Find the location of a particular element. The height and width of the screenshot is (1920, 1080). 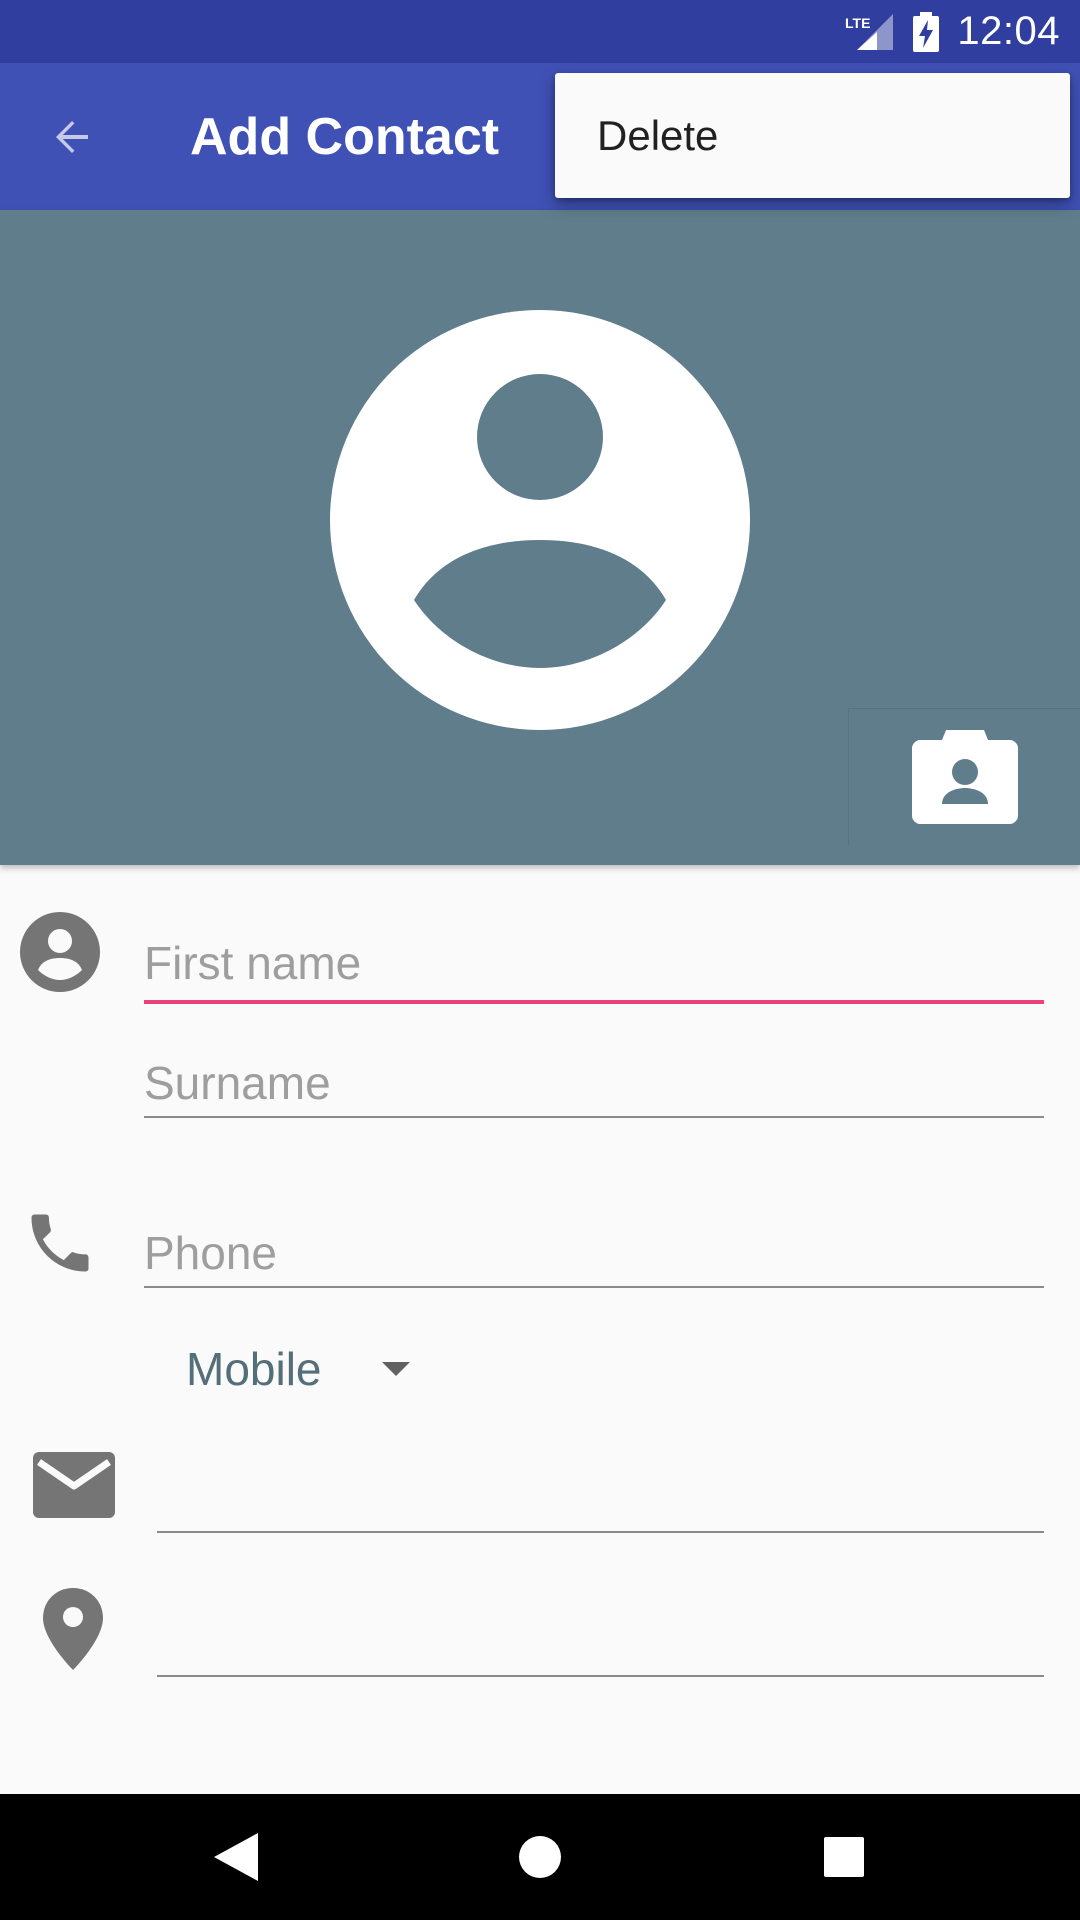

dropdown-arrow-icon is located at coordinates (395, 1369).